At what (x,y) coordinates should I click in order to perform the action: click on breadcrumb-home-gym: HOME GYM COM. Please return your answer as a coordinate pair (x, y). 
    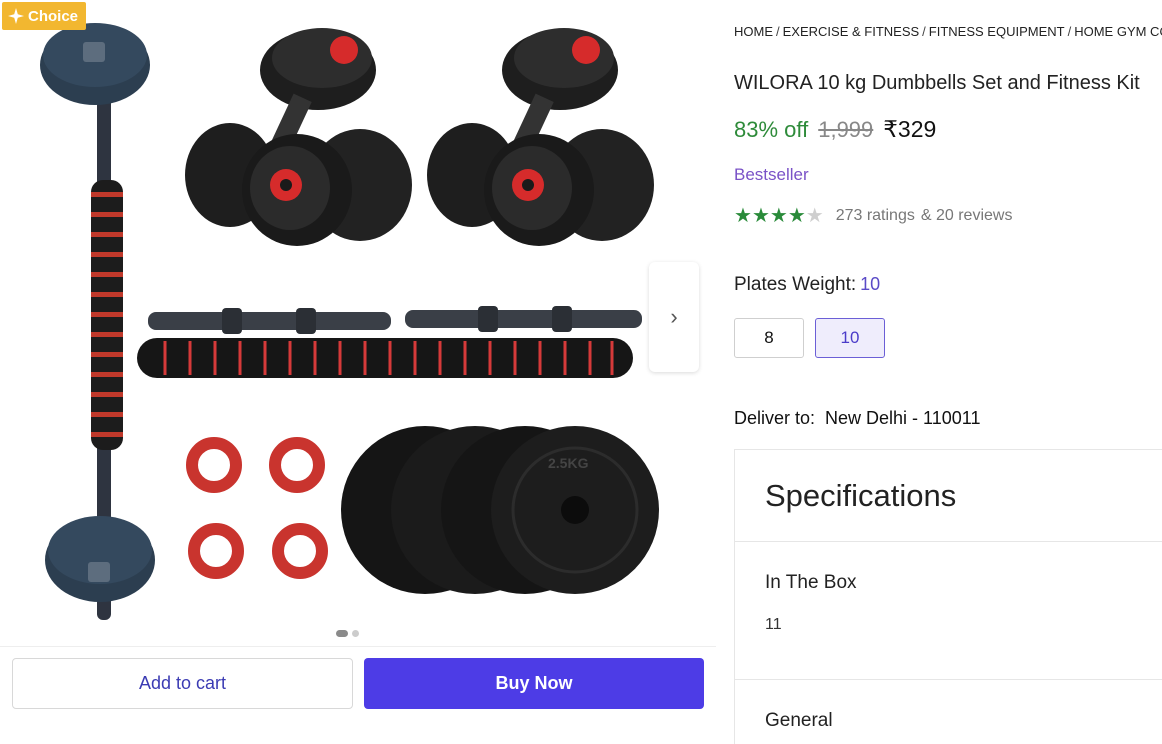
    Looking at the image, I should click on (1118, 31).